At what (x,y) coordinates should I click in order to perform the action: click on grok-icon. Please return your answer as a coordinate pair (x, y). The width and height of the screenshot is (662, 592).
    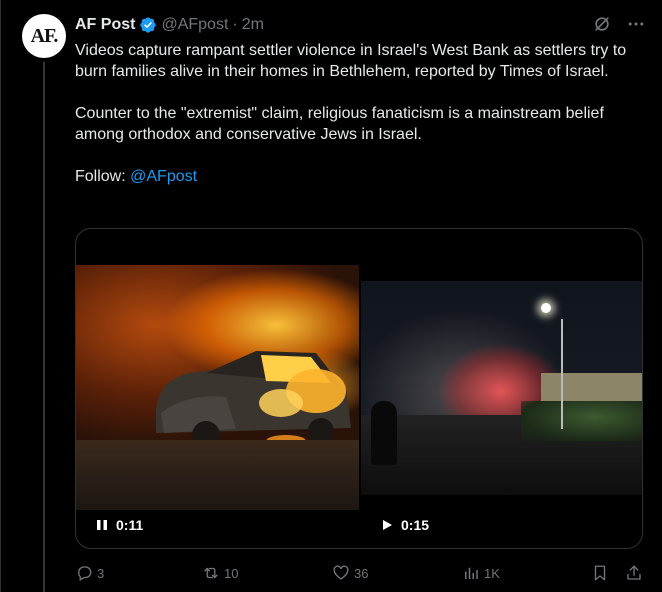
    Looking at the image, I should click on (602, 24).